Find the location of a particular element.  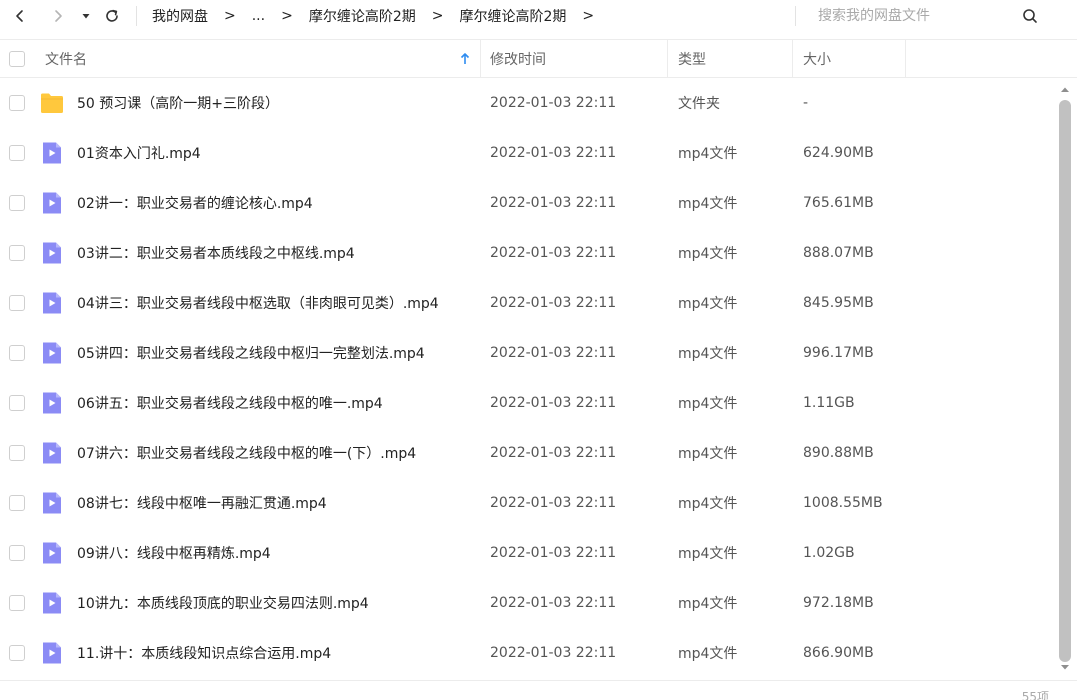

file-size: 845.95MB is located at coordinates (838, 303).